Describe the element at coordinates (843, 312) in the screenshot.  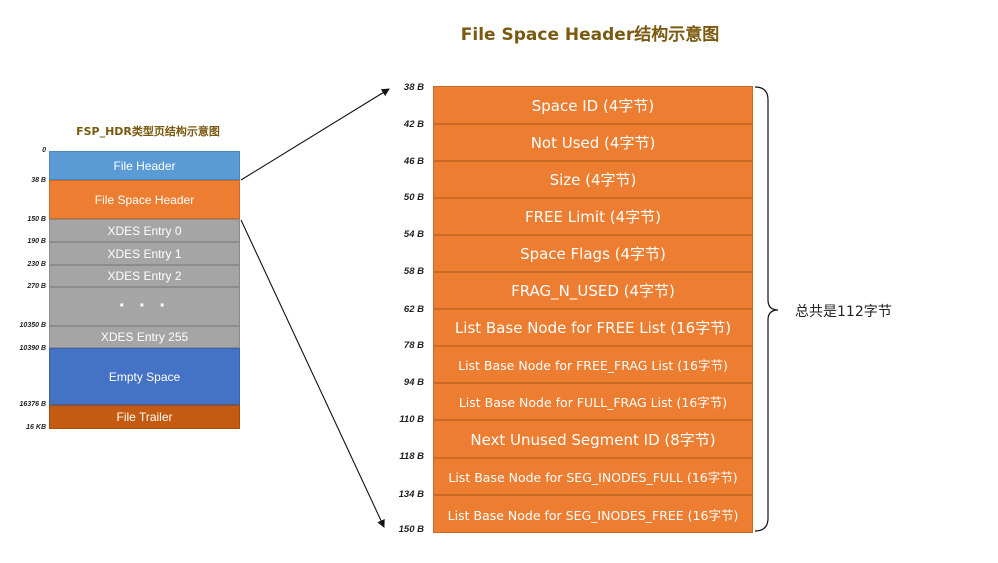
I see `total-size-label: 总共是112字节` at that location.